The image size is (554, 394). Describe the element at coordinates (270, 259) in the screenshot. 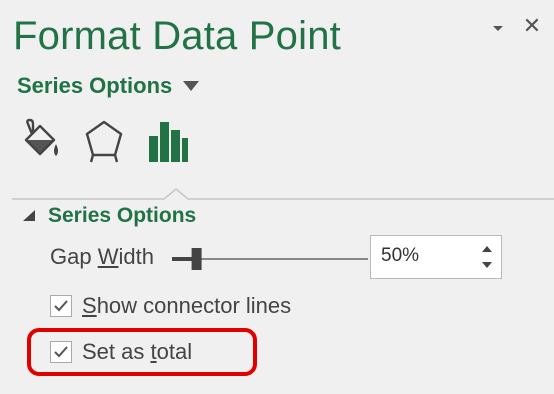

I see `gap-width-slider` at that location.